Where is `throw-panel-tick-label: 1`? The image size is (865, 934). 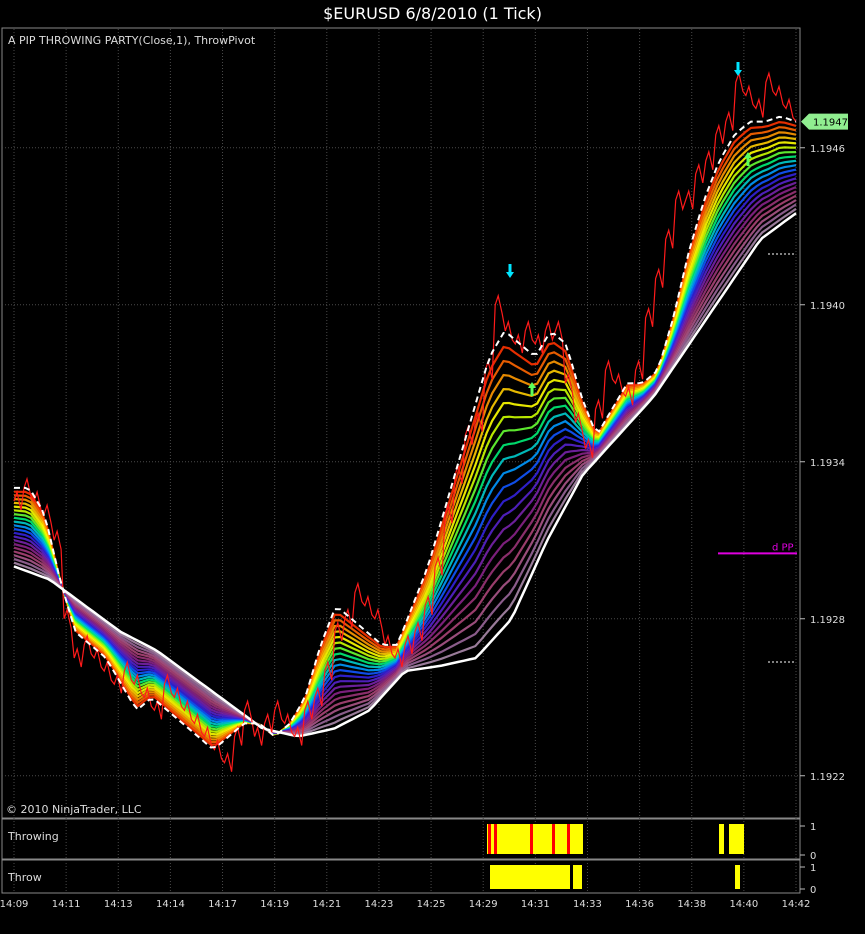
throw-panel-tick-label: 1 is located at coordinates (813, 868).